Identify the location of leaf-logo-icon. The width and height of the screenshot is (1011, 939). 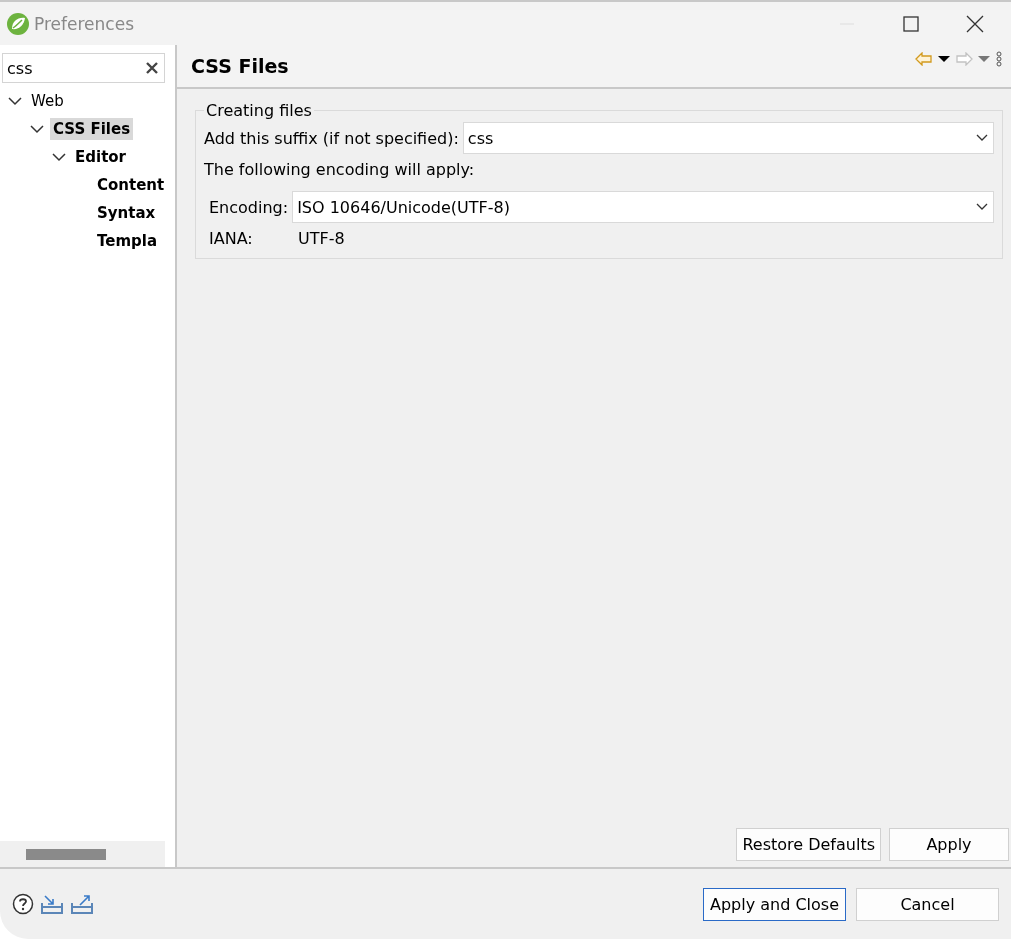
(18, 23).